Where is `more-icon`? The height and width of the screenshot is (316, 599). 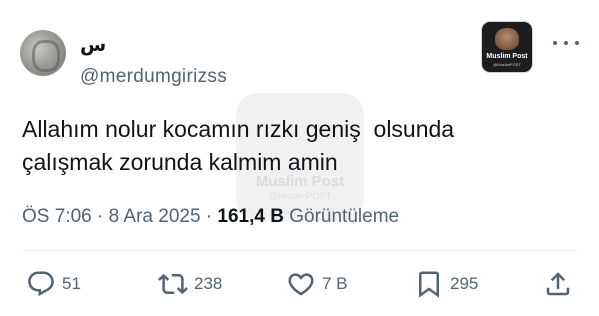 more-icon is located at coordinates (555, 43).